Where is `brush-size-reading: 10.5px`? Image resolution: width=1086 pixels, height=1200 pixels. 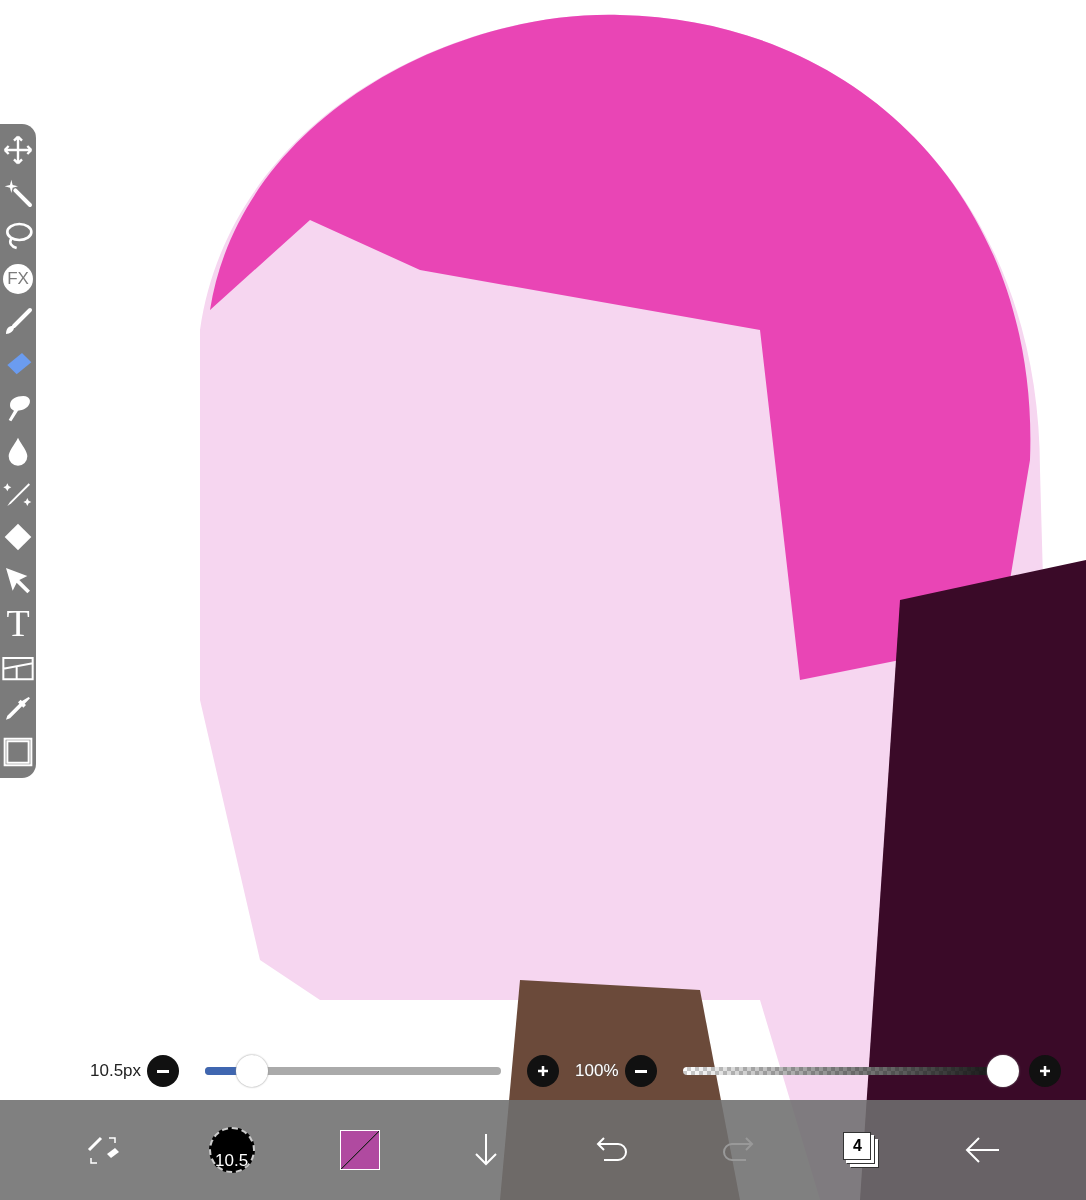
brush-size-reading: 10.5px is located at coordinates (116, 1071).